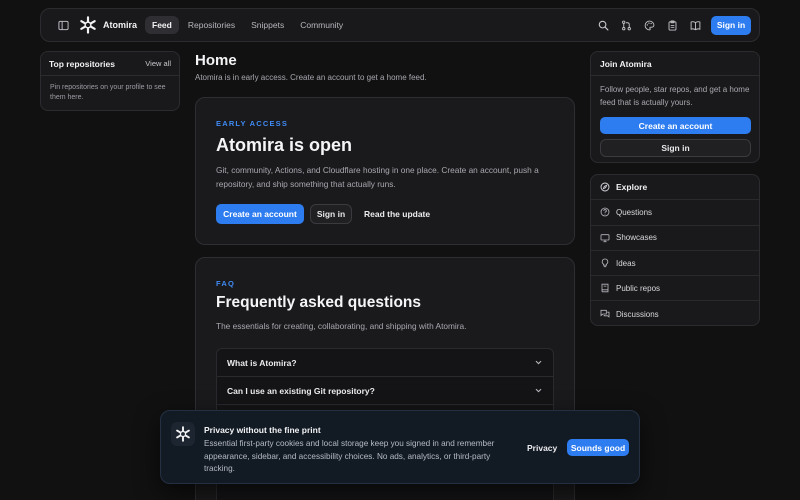 The image size is (800, 500). I want to click on explore-item-discussions: Discussions, so click(675, 313).